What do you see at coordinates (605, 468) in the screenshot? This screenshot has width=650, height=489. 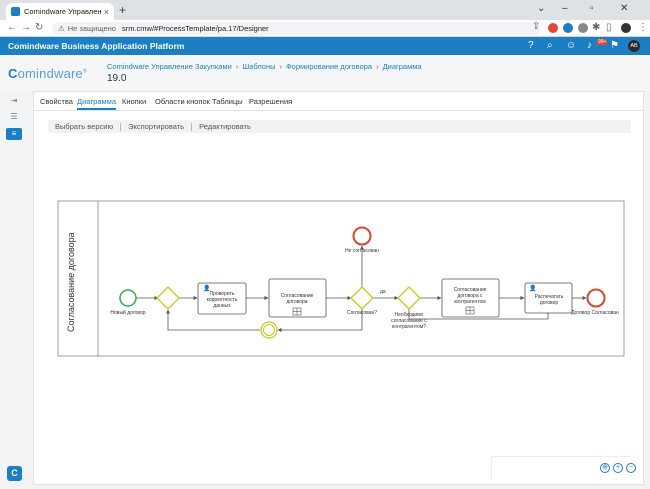 I see `zoom-fit-icon: ⊕` at bounding box center [605, 468].